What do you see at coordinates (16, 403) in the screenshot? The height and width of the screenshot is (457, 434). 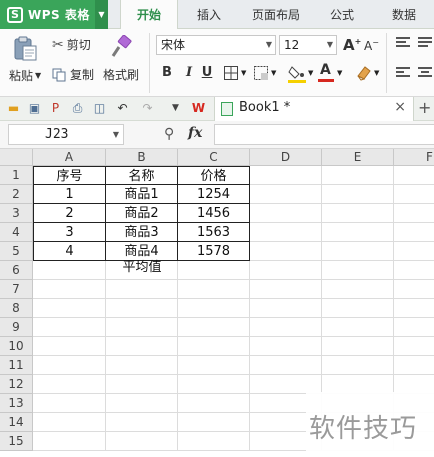 I see `row-header: 13` at bounding box center [16, 403].